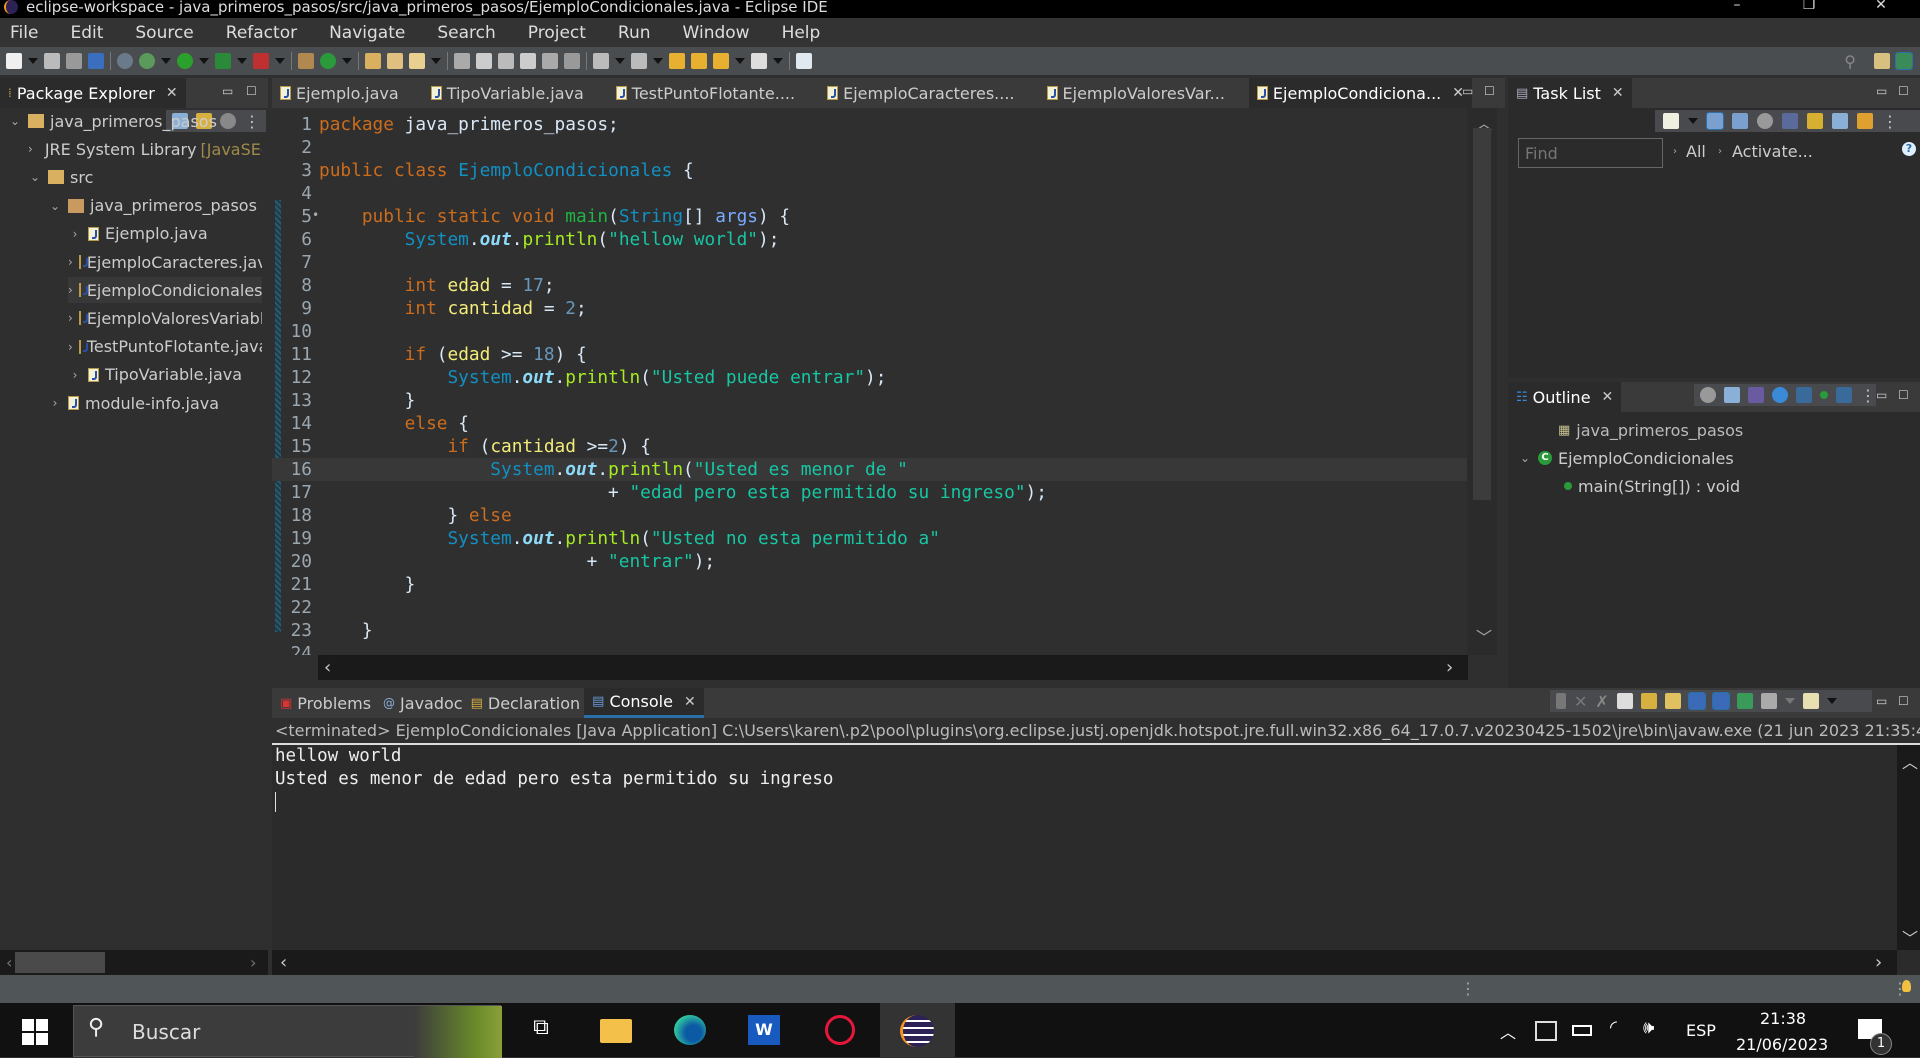 The height and width of the screenshot is (1058, 1920). What do you see at coordinates (1740, 121) in the screenshot?
I see `scheduled-icon` at bounding box center [1740, 121].